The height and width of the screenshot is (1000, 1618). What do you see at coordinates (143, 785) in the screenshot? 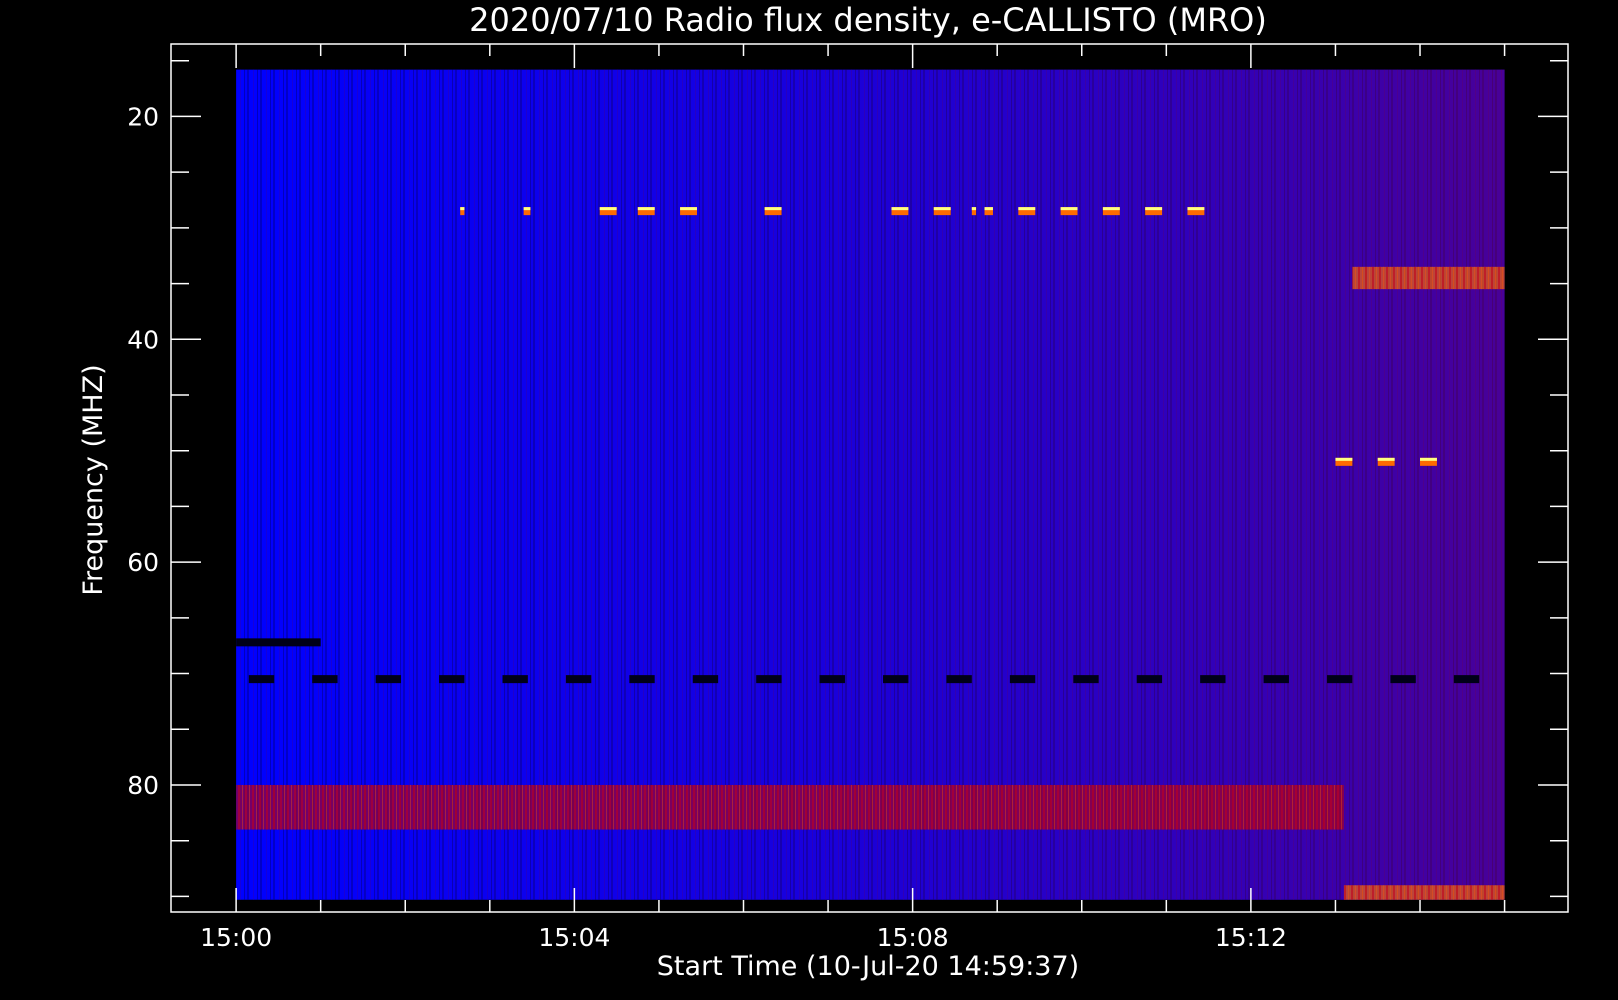
I see `y-tick-label: 80` at bounding box center [143, 785].